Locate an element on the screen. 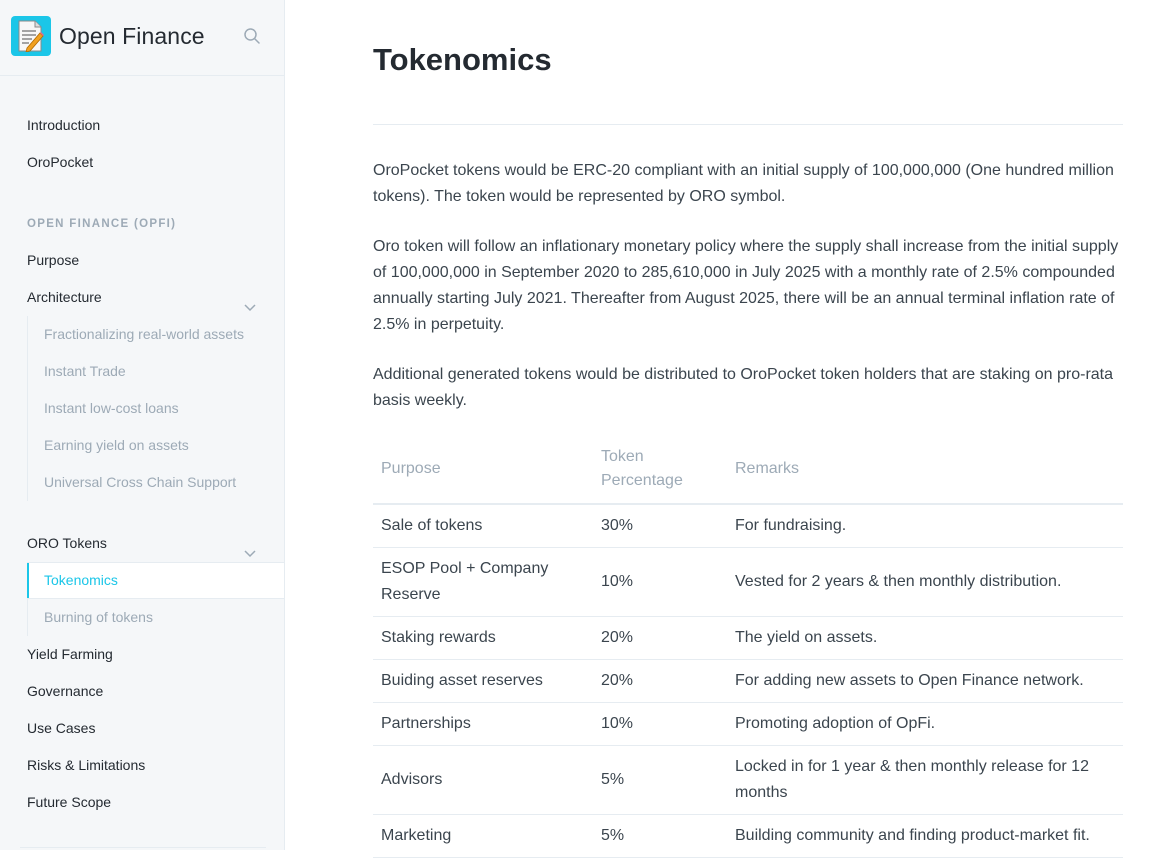  table-cell: Buiding asset reserves is located at coordinates (483, 681).